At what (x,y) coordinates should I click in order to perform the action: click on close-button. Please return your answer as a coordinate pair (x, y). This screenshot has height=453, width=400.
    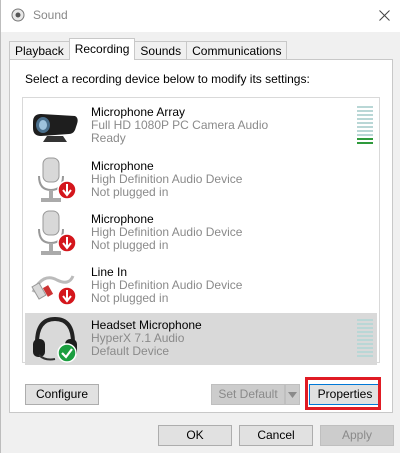
    Looking at the image, I should click on (383, 15).